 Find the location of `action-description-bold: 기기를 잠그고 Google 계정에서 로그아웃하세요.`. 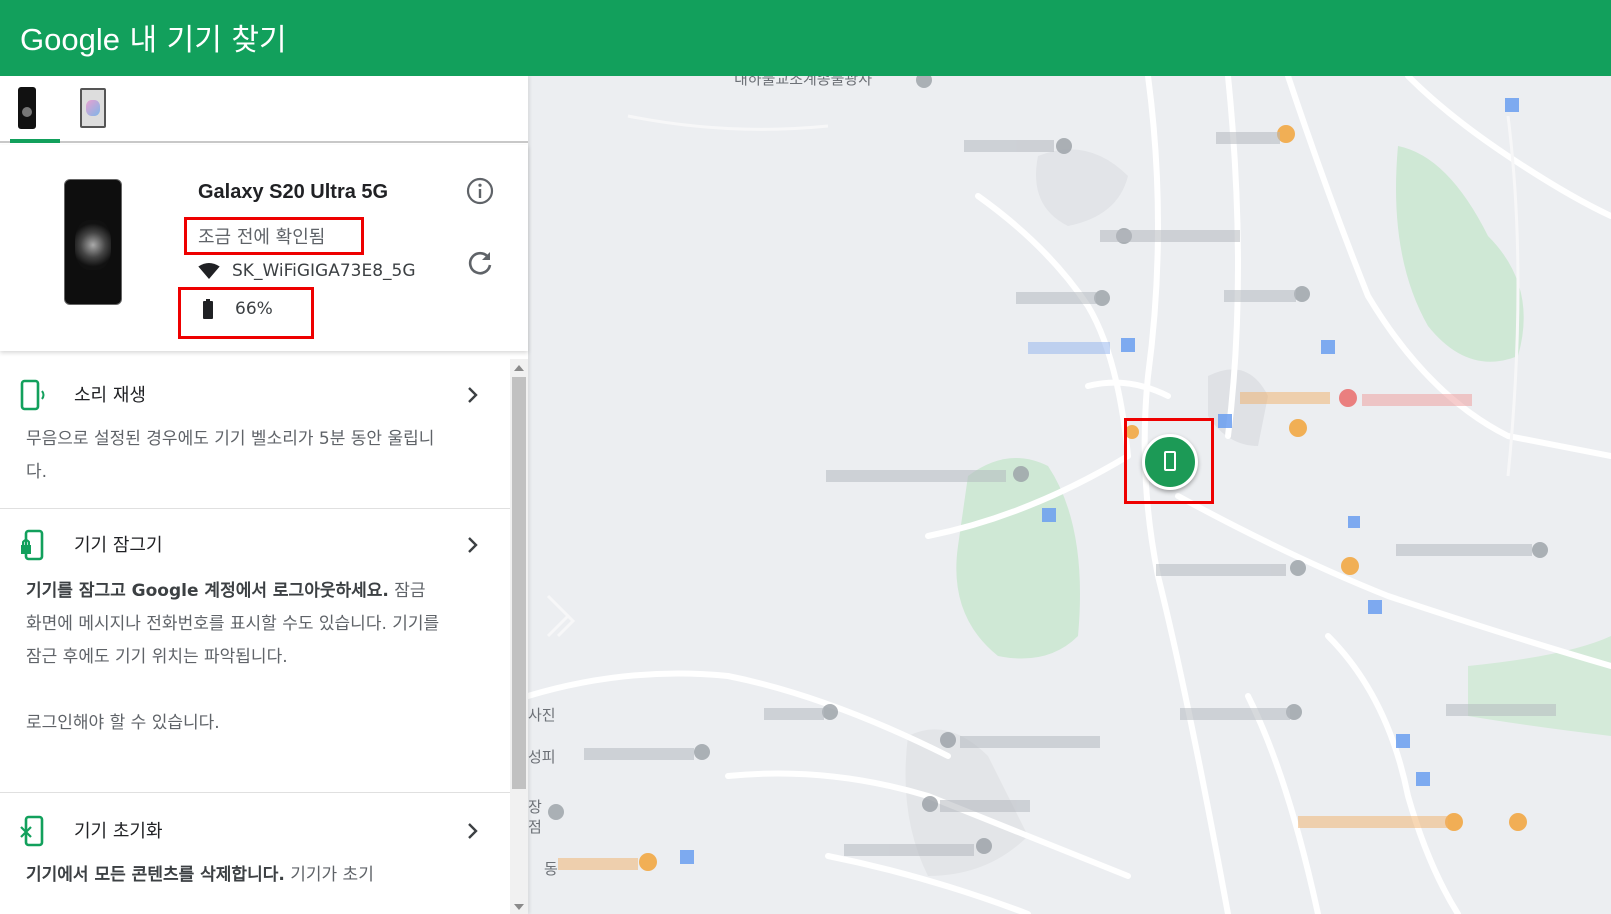

action-description-bold: 기기를 잠그고 Google 계정에서 로그아웃하세요. is located at coordinates (207, 591).